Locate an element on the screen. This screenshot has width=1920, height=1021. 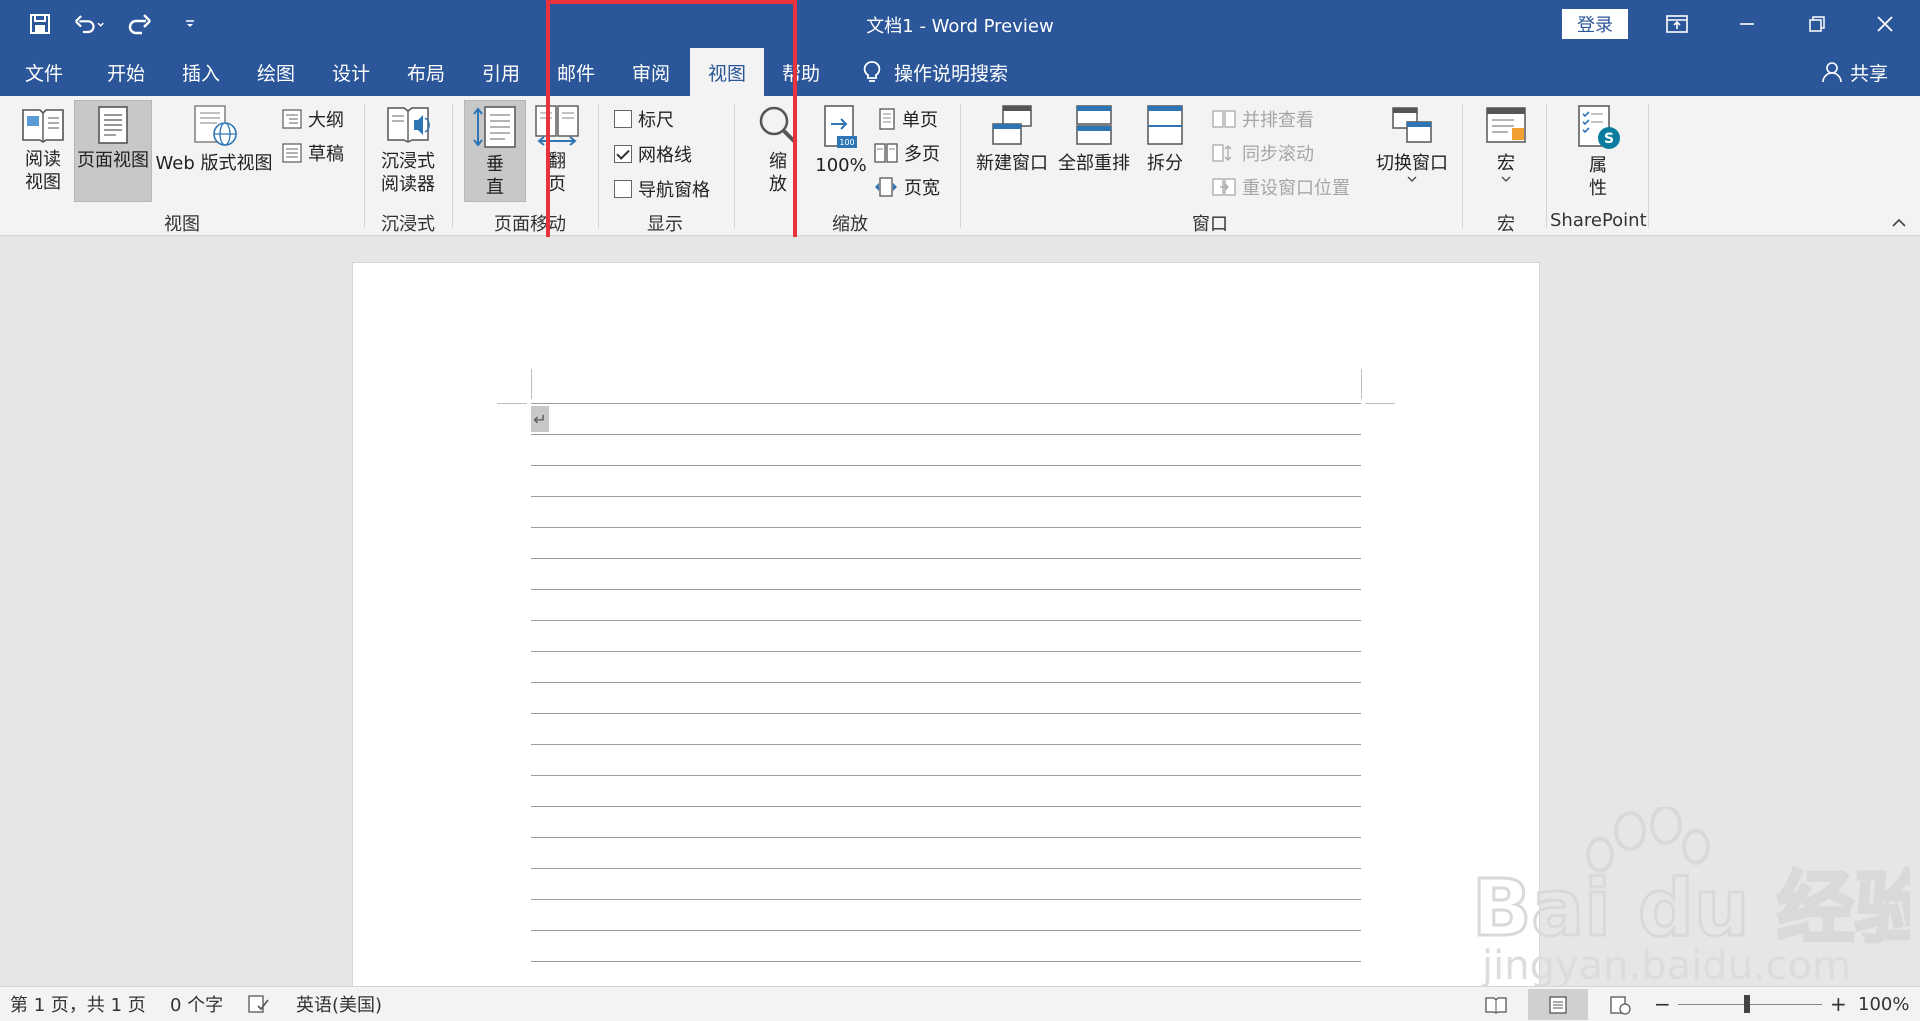
restore-button is located at coordinates (1817, 24).